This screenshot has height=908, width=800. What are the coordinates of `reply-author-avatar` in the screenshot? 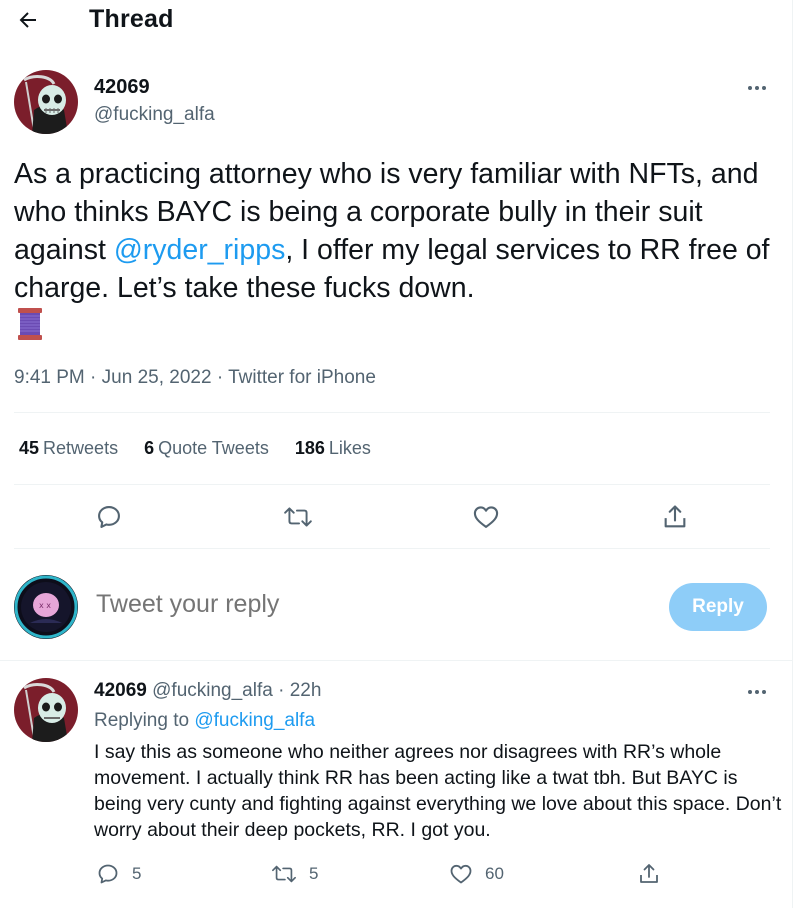 It's located at (46, 710).